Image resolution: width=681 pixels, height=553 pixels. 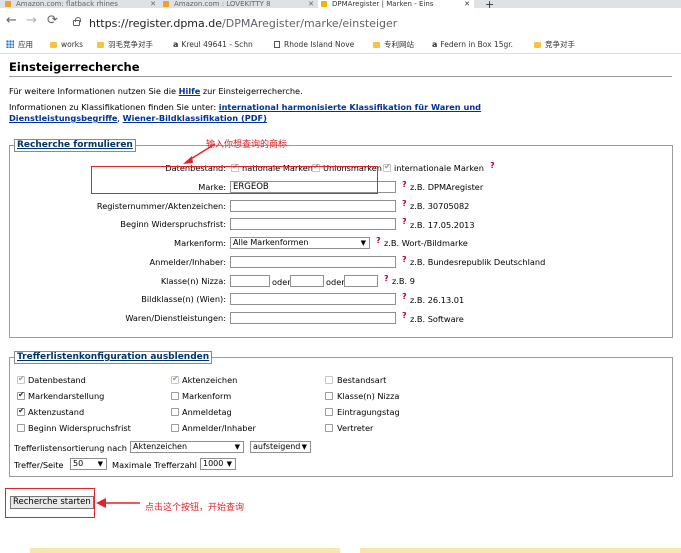 I want to click on annotation-arrows, so click(x=156, y=325).